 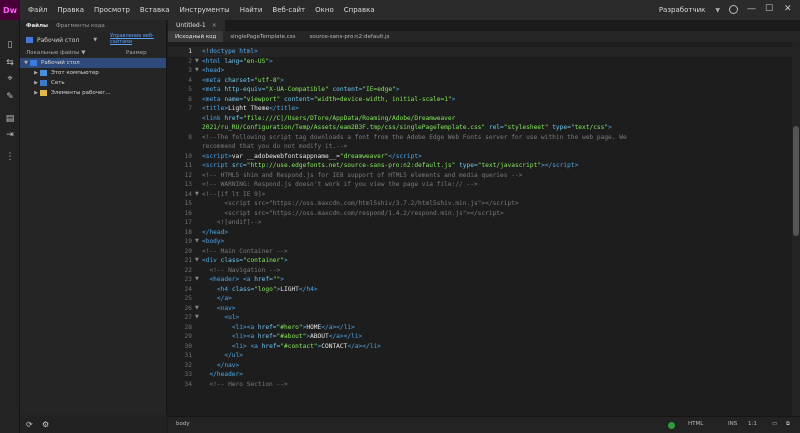 I want to click on code-line: 29 <li><a href="#about">ABOUT</a></li>, so click(x=480, y=337).